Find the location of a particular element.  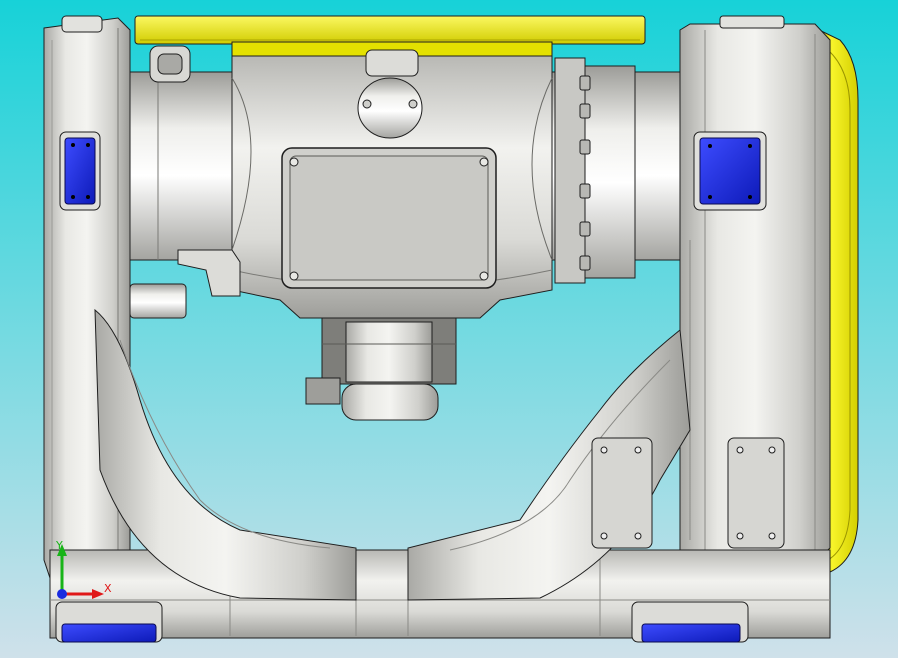

left-pipe-fitting is located at coordinates (170, 64).